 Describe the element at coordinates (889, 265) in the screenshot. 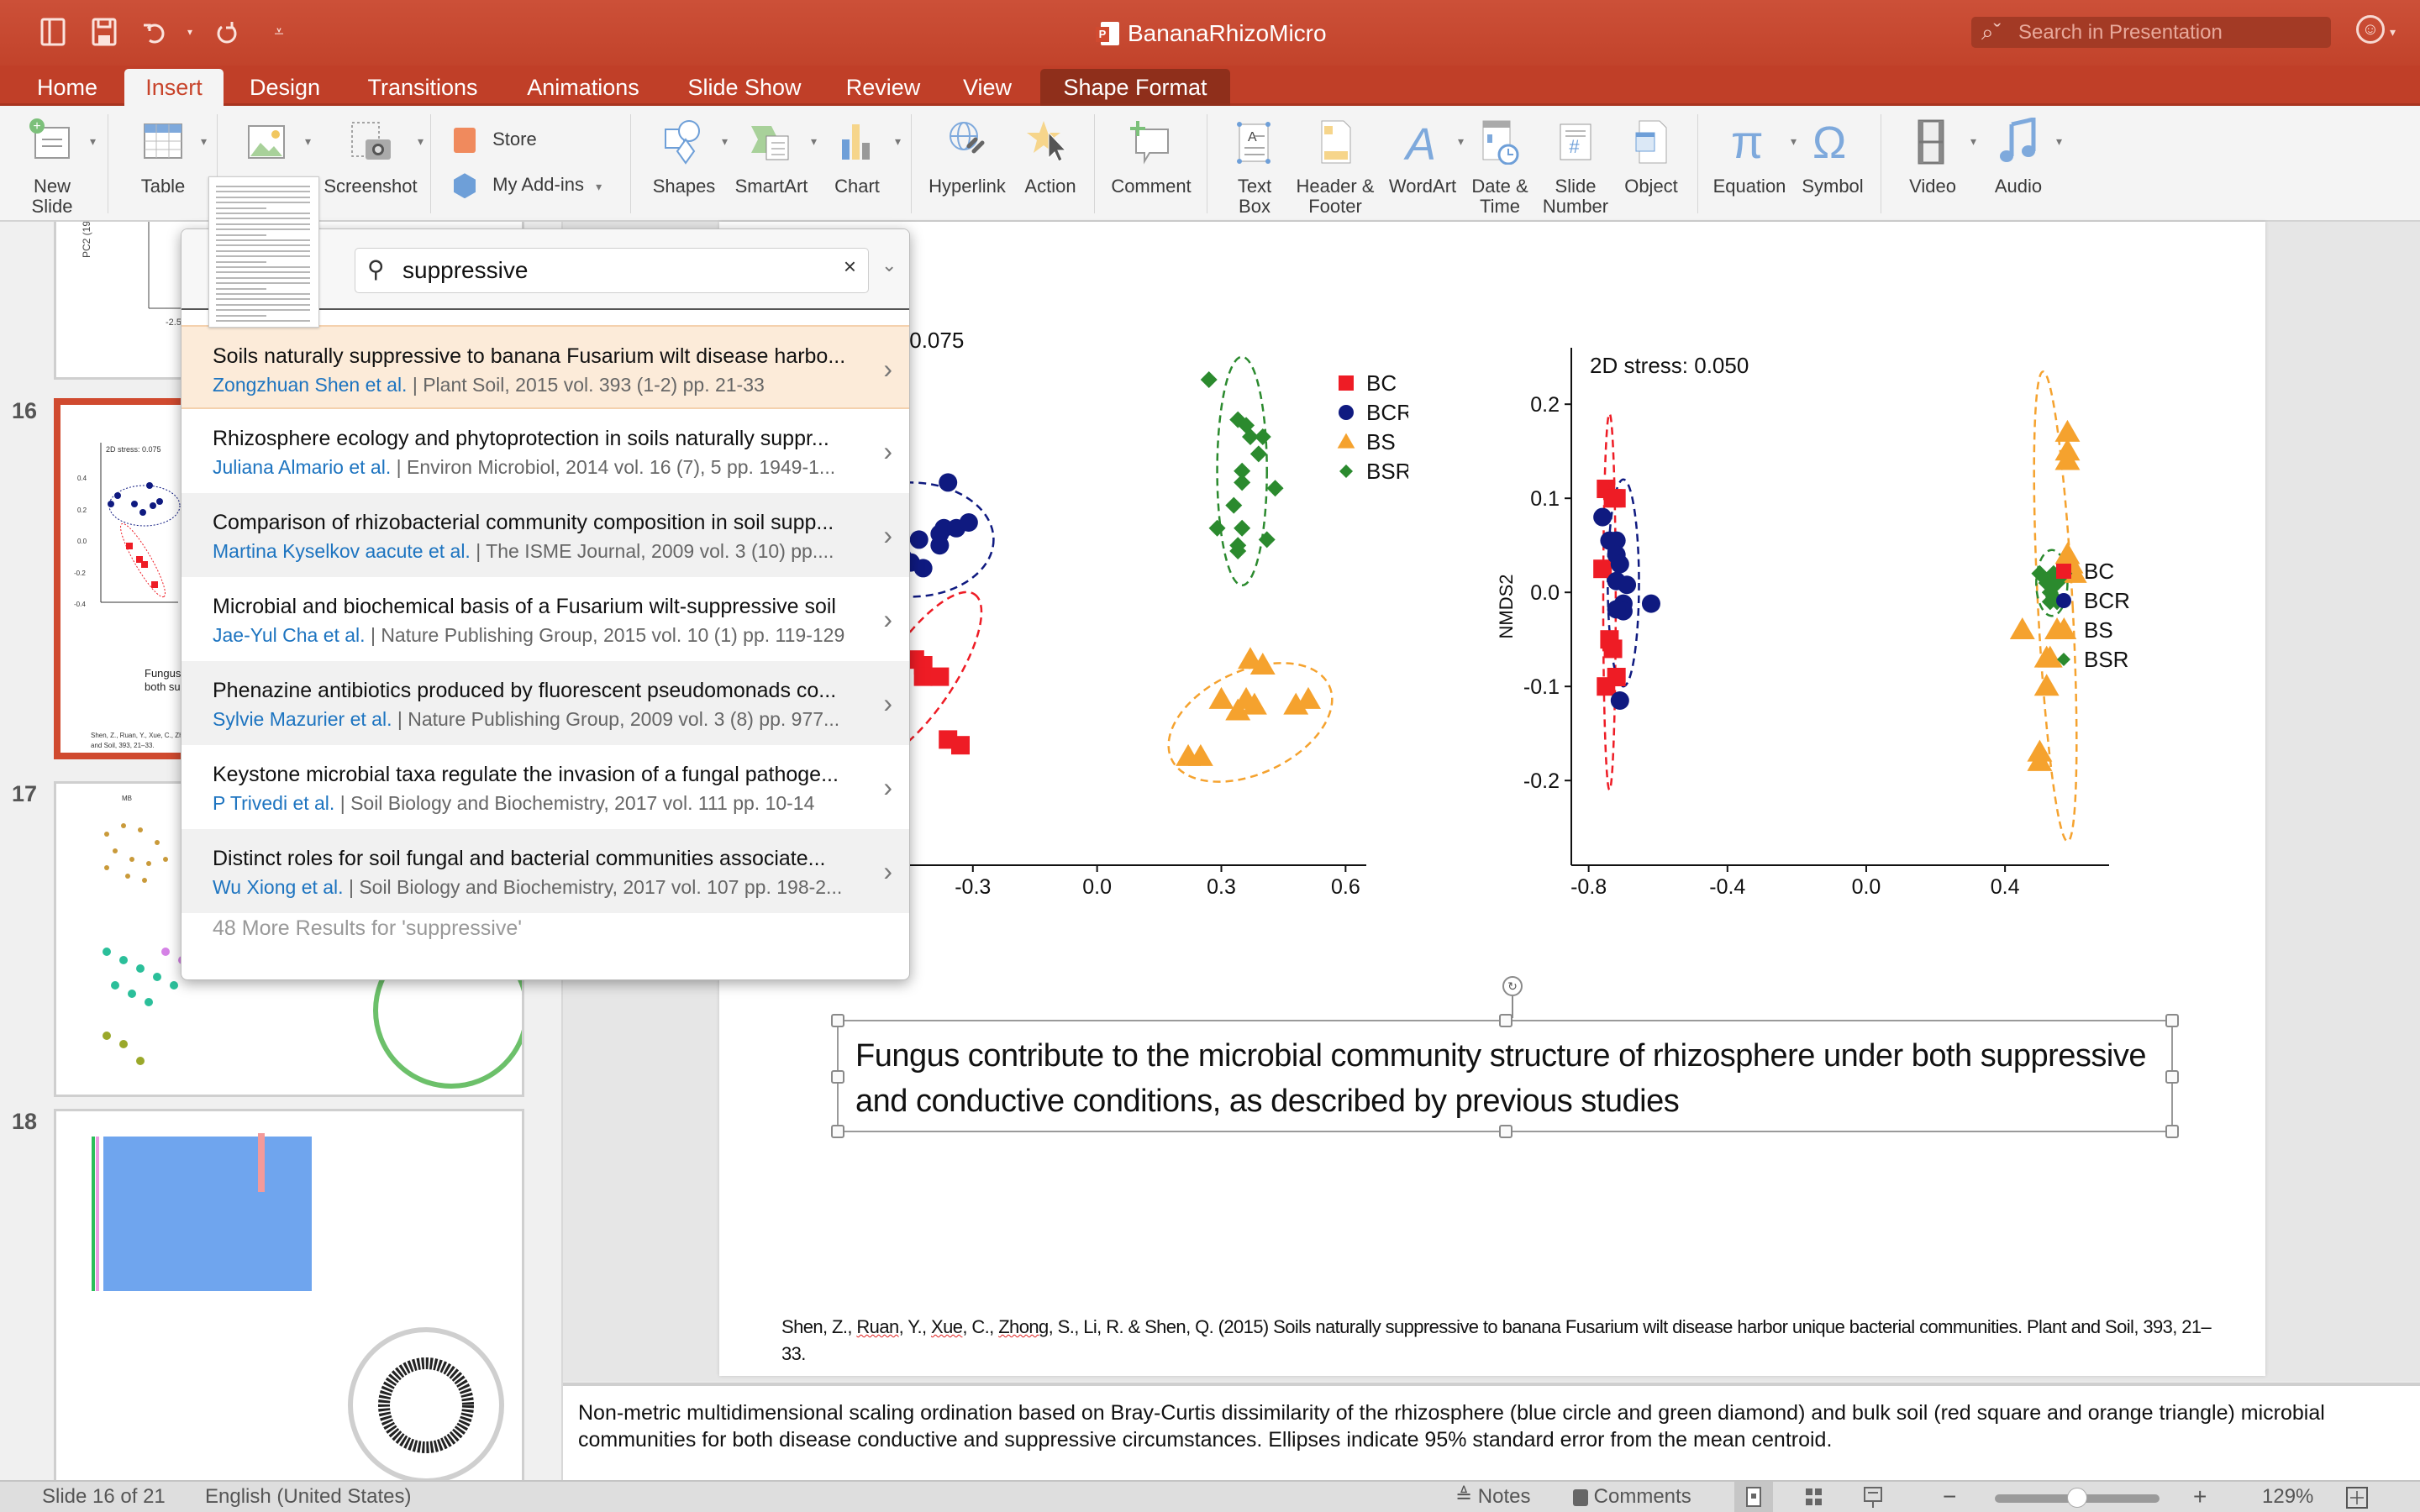

I see `search-options-chevron-icon: ⌄` at that location.